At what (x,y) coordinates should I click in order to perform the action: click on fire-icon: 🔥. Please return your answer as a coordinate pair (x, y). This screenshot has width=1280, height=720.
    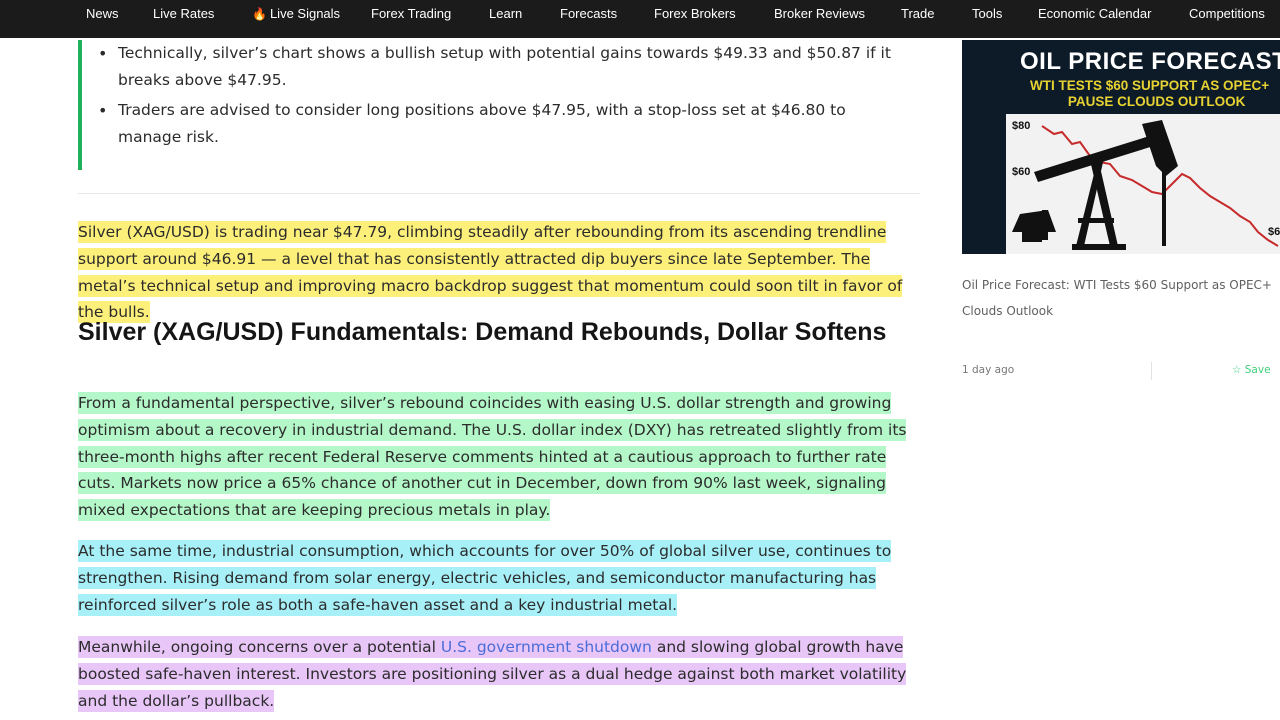
    Looking at the image, I should click on (259, 14).